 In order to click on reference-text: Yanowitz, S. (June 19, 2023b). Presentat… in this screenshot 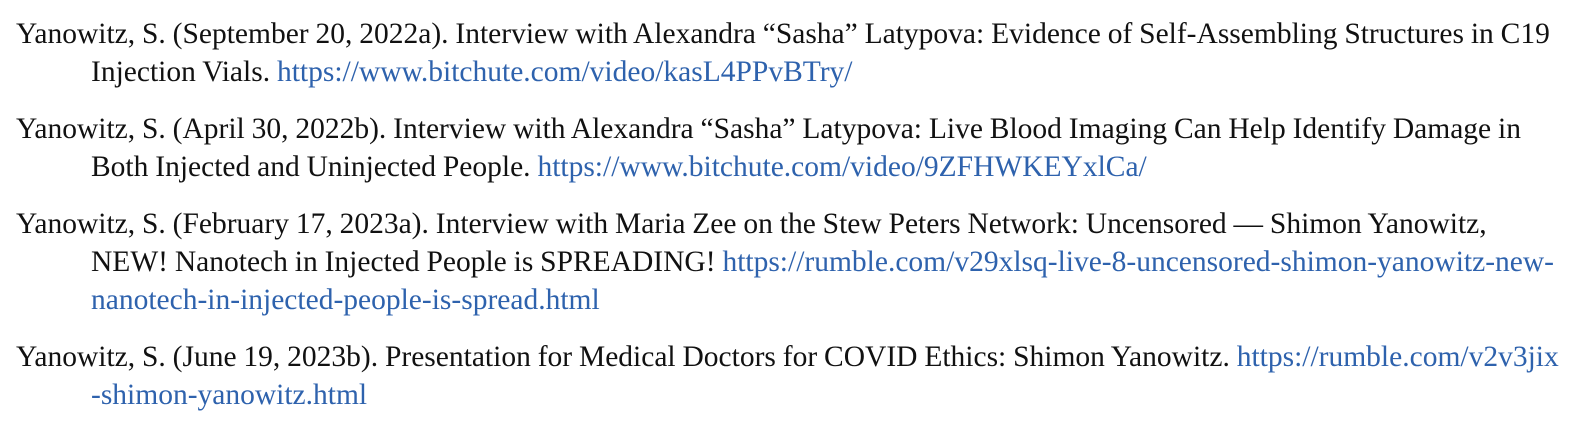, I will do `click(626, 357)`.